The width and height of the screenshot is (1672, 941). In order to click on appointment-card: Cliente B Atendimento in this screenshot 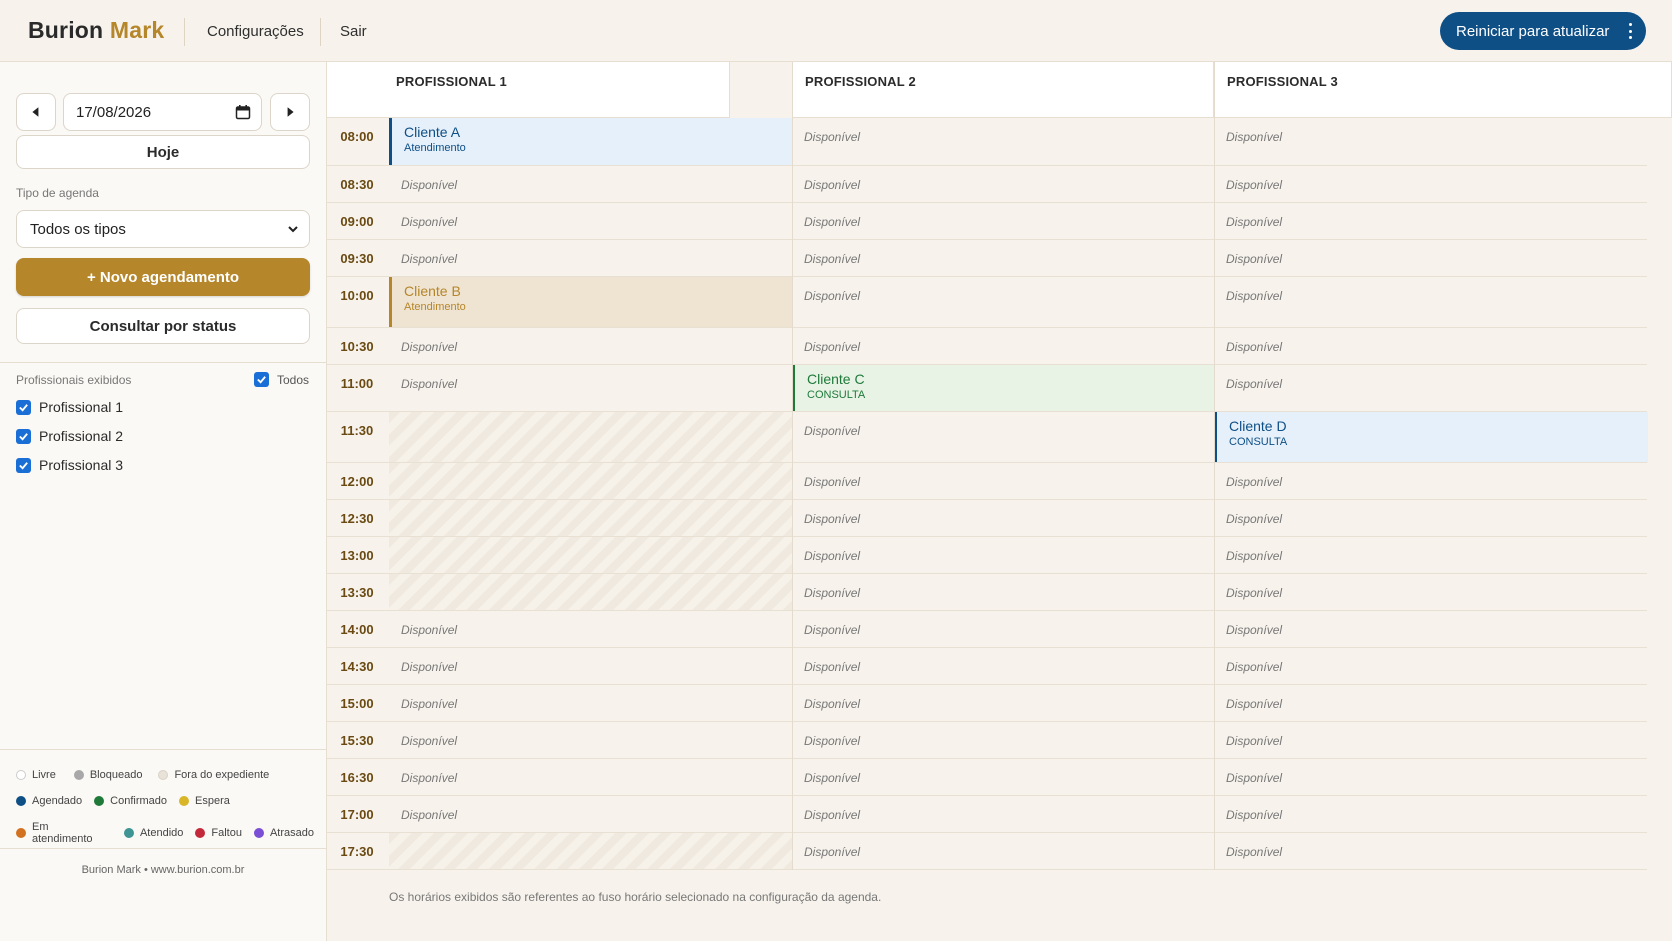, I will do `click(590, 302)`.